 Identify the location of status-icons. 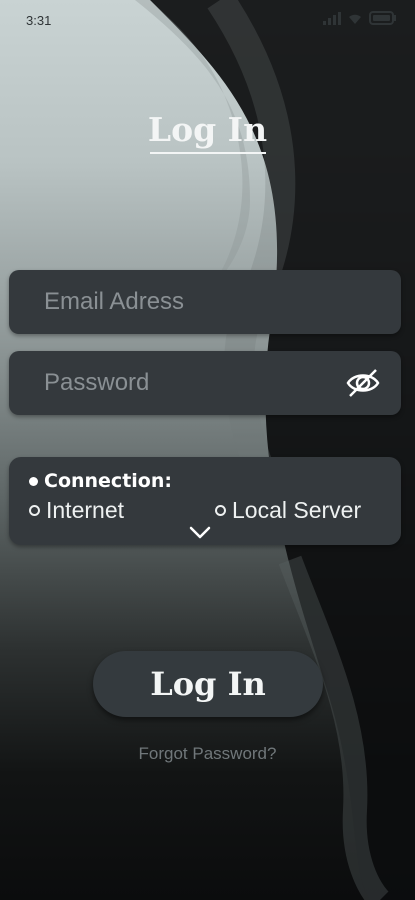
(360, 18).